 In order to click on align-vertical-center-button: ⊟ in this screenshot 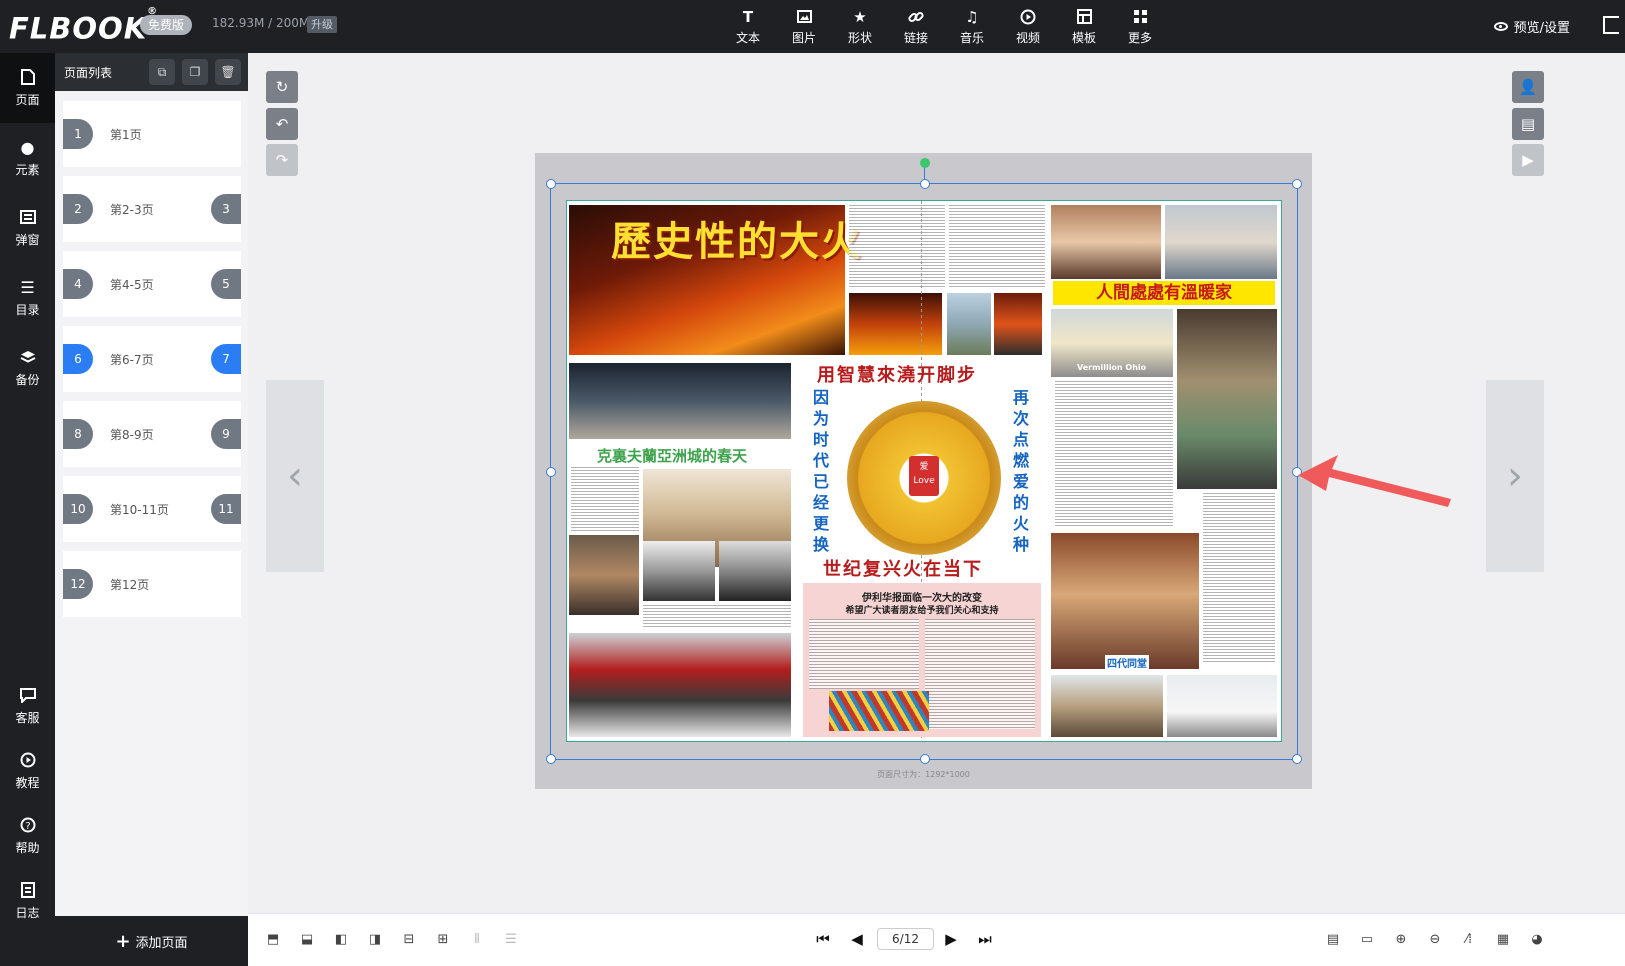, I will do `click(409, 939)`.